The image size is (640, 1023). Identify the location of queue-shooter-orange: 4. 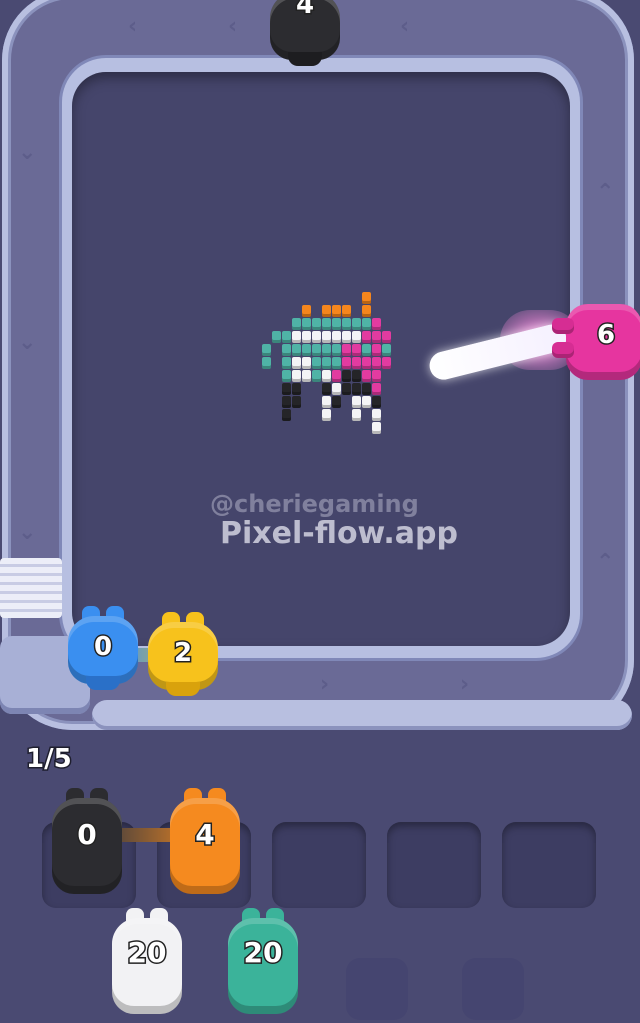
(205, 841).